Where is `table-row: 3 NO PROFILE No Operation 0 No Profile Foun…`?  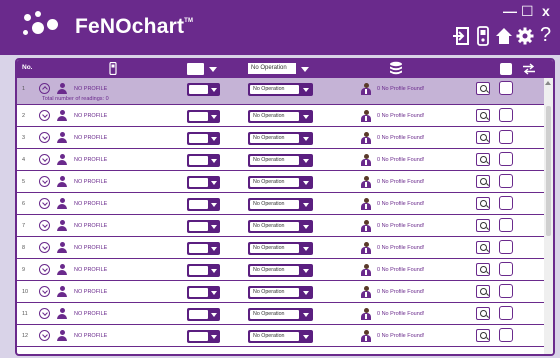
table-row: 3 NO PROFILE No Operation 0 No Profile Foun… is located at coordinates (280, 138).